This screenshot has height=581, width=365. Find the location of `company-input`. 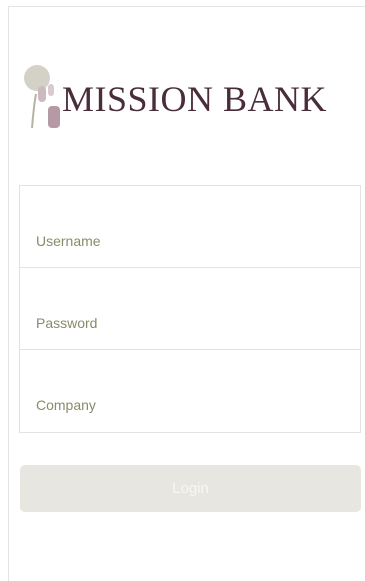

company-input is located at coordinates (190, 391).